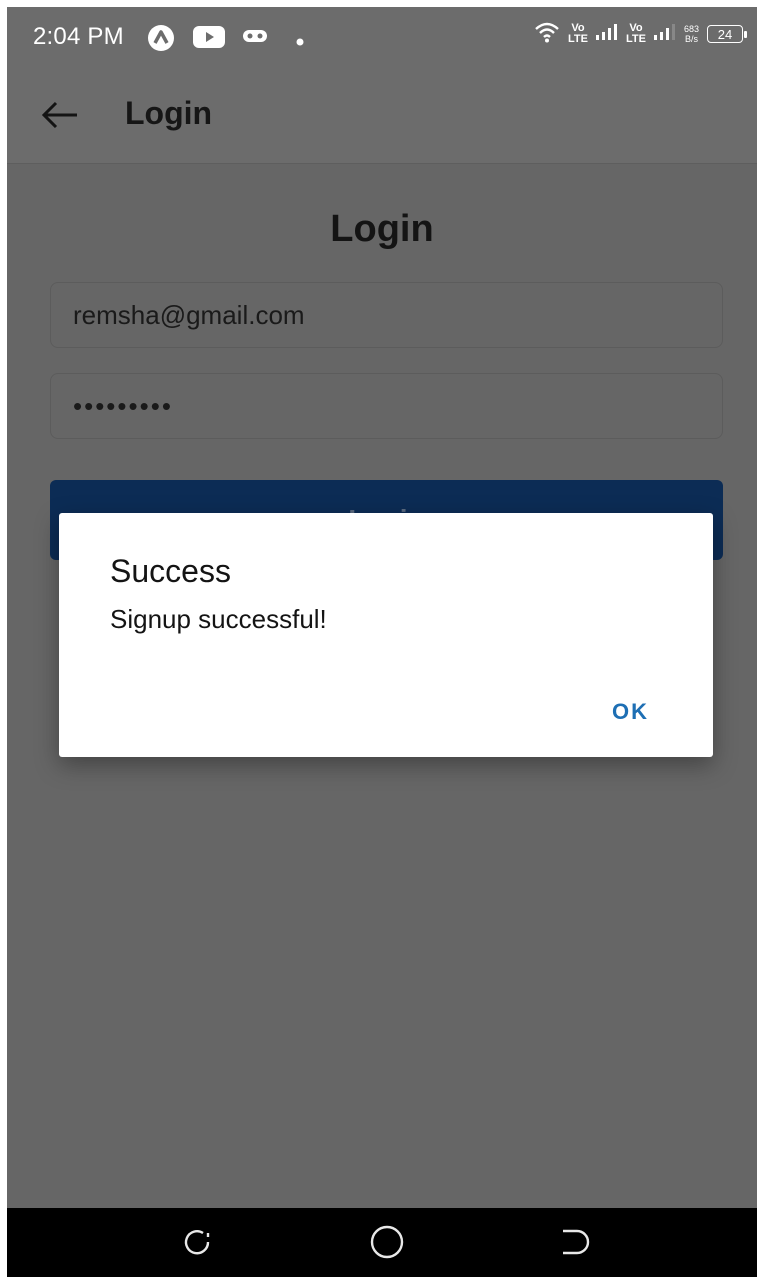  I want to click on ok-button: OK, so click(630, 712).